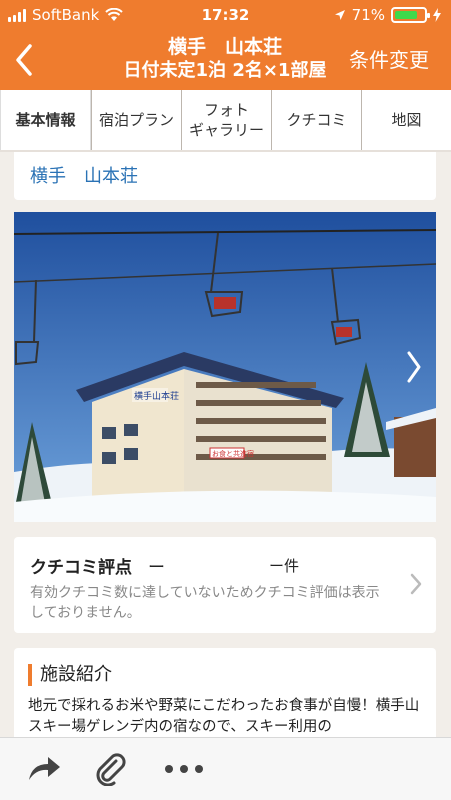  What do you see at coordinates (45, 120) in the screenshot?
I see `tab-basic-info: 基本情報` at bounding box center [45, 120].